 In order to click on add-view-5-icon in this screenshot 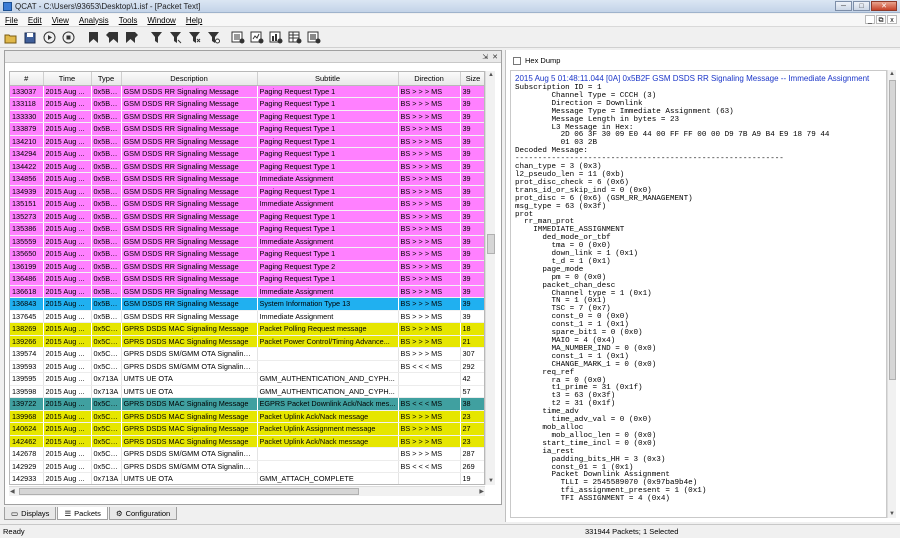, I will do `click(314, 38)`.